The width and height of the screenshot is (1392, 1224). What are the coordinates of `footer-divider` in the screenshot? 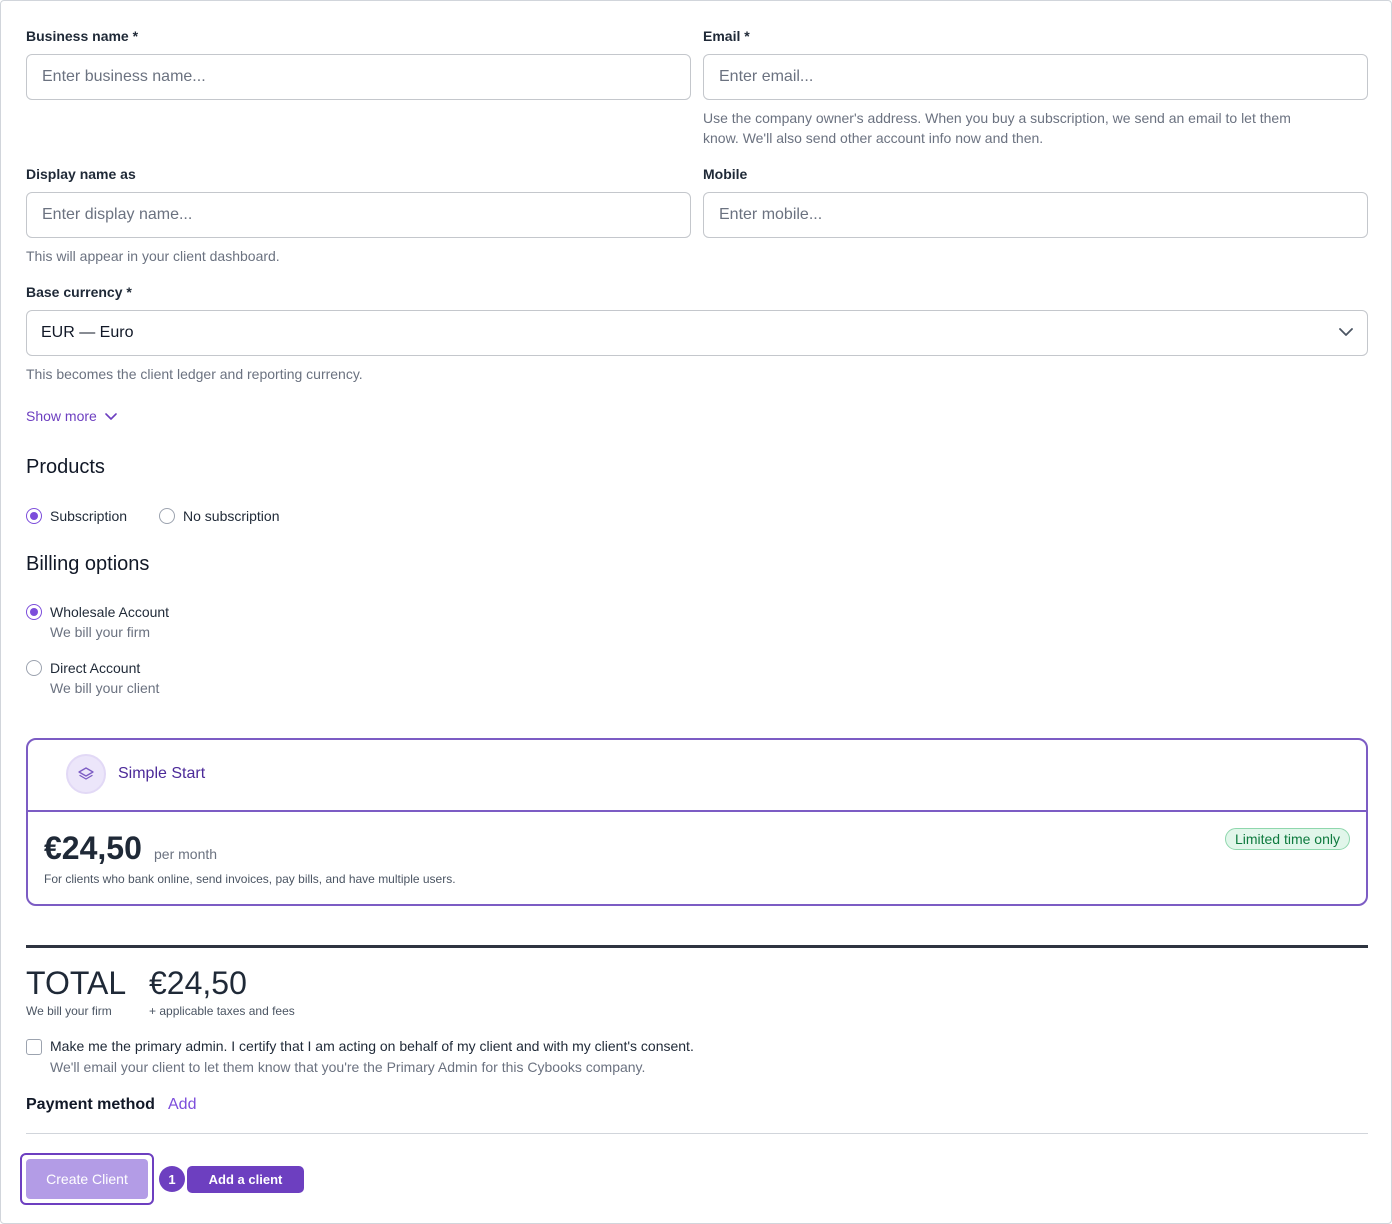 It's located at (697, 1133).